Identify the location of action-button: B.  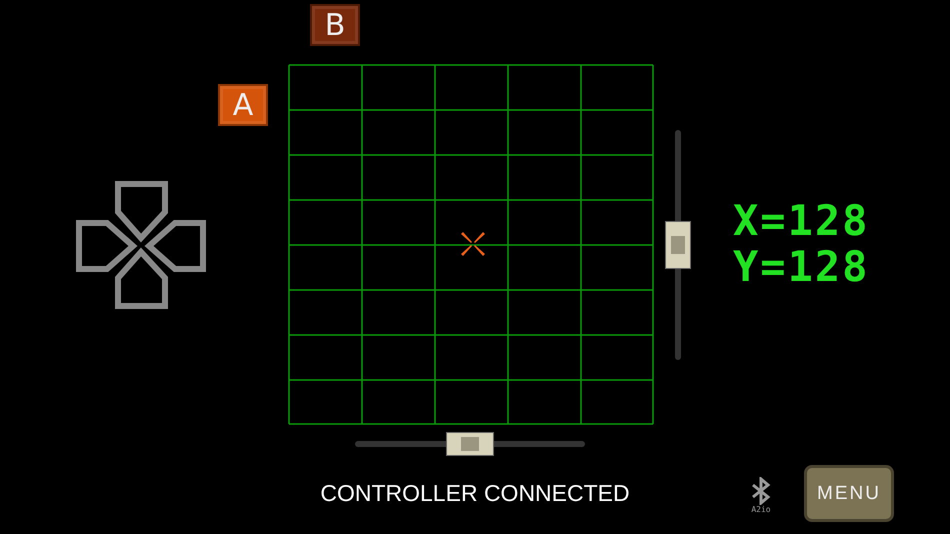
(335, 25).